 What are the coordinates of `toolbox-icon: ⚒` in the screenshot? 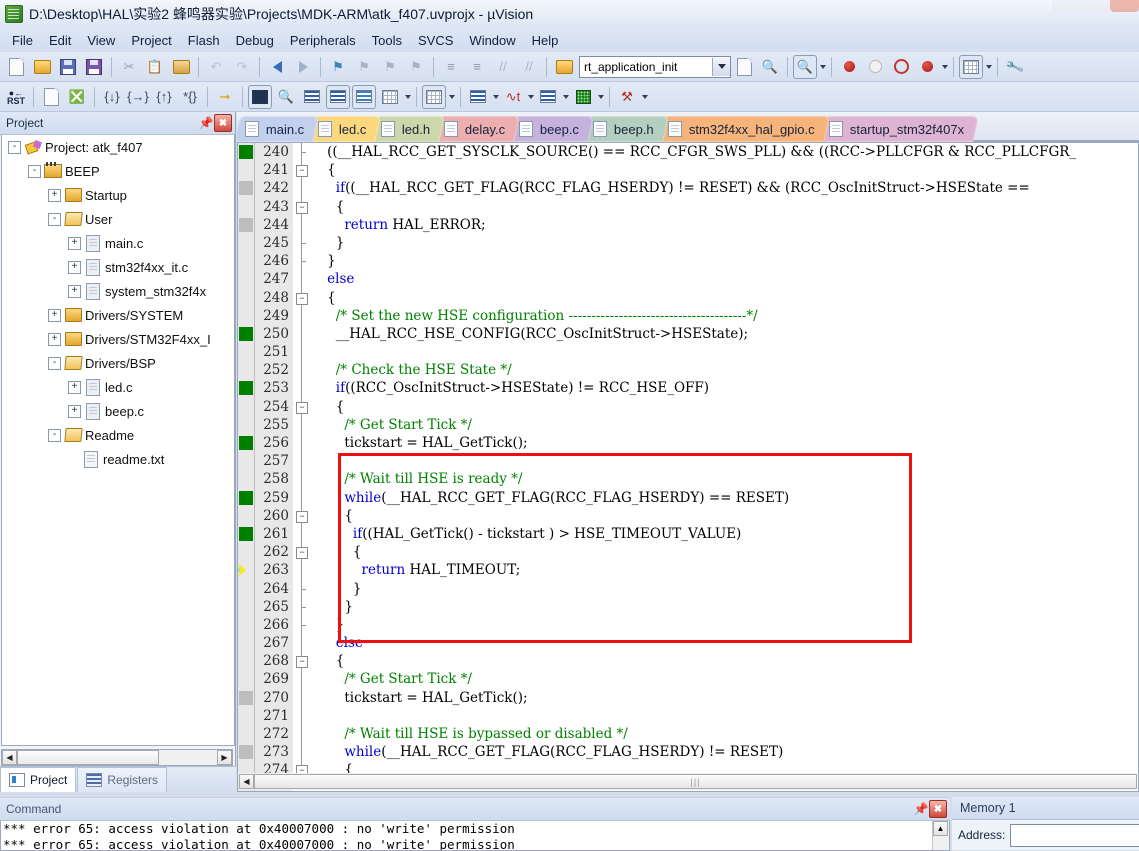 It's located at (627, 97).